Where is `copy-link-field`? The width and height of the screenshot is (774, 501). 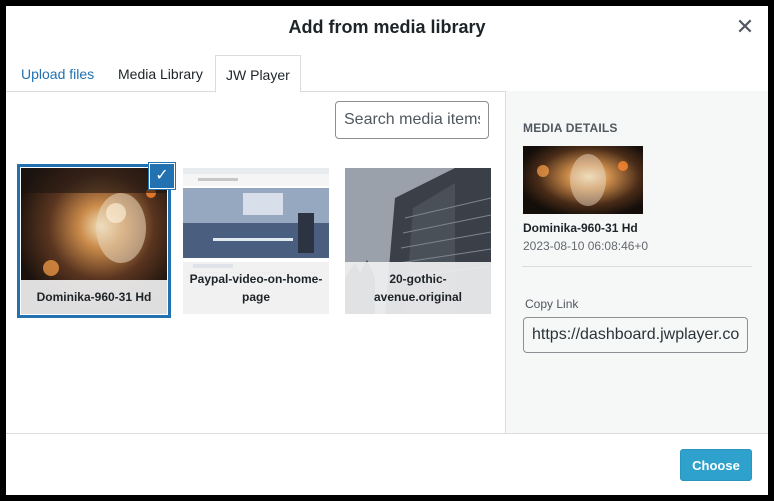
copy-link-field is located at coordinates (635, 335).